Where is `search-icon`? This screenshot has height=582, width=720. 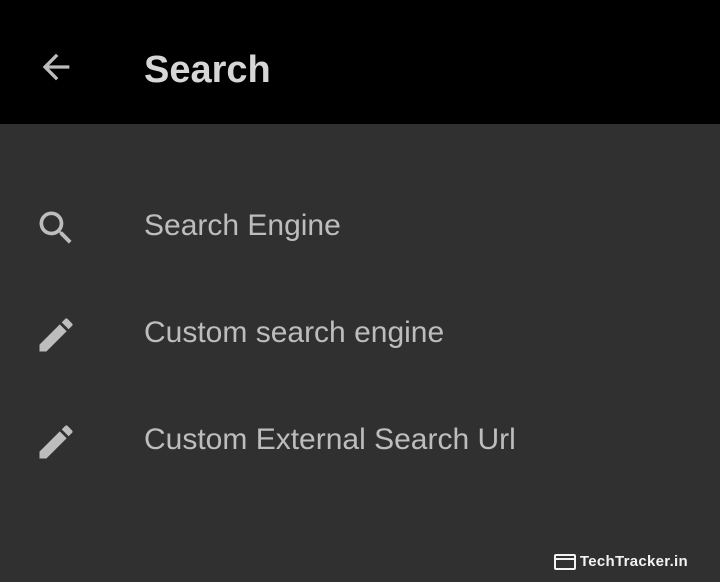
search-icon is located at coordinates (56, 228).